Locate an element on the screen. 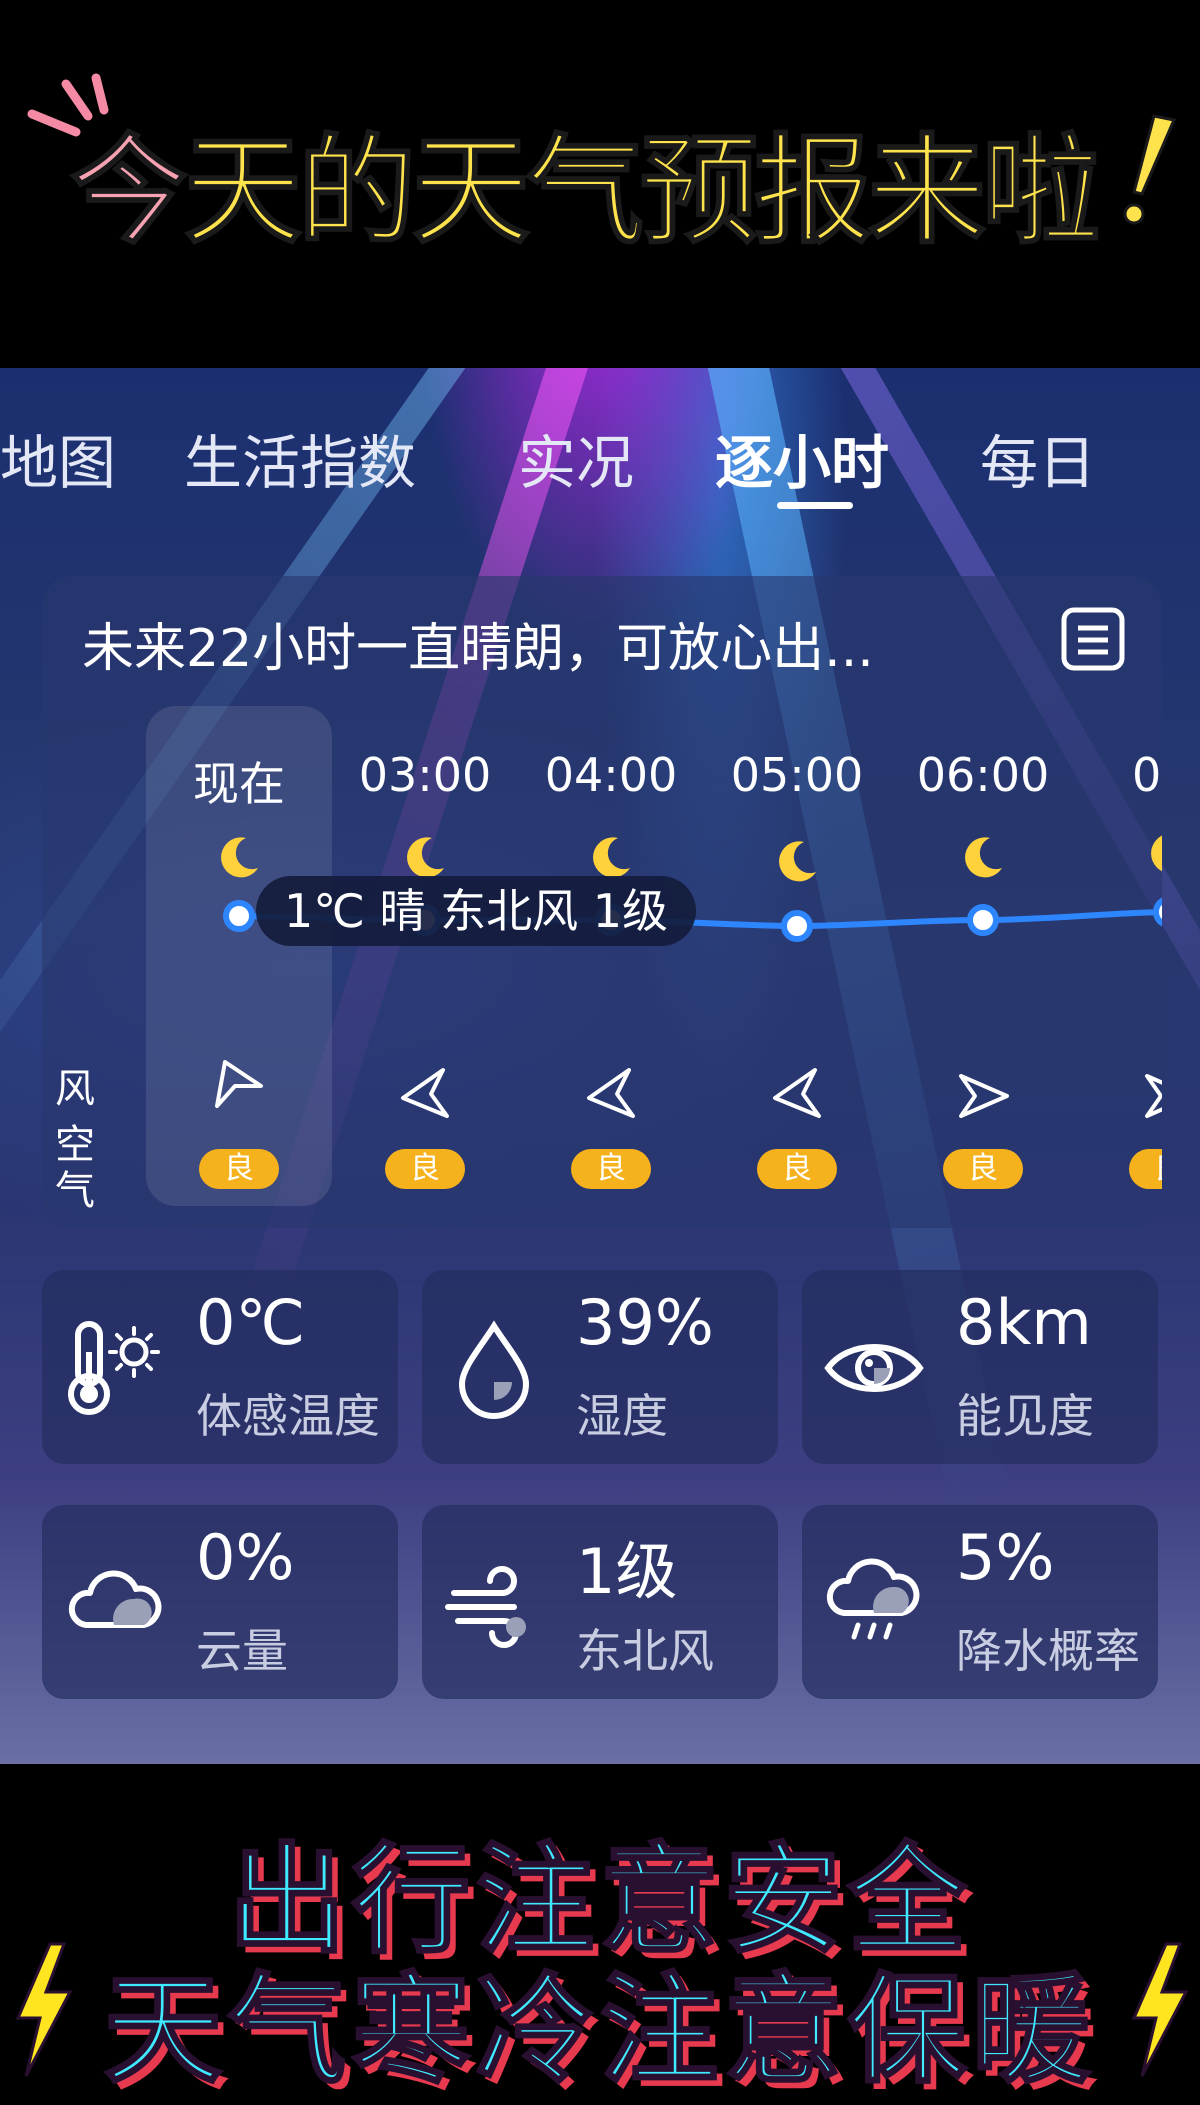  tile-wind: 1级 东北风 is located at coordinates (600, 1602).